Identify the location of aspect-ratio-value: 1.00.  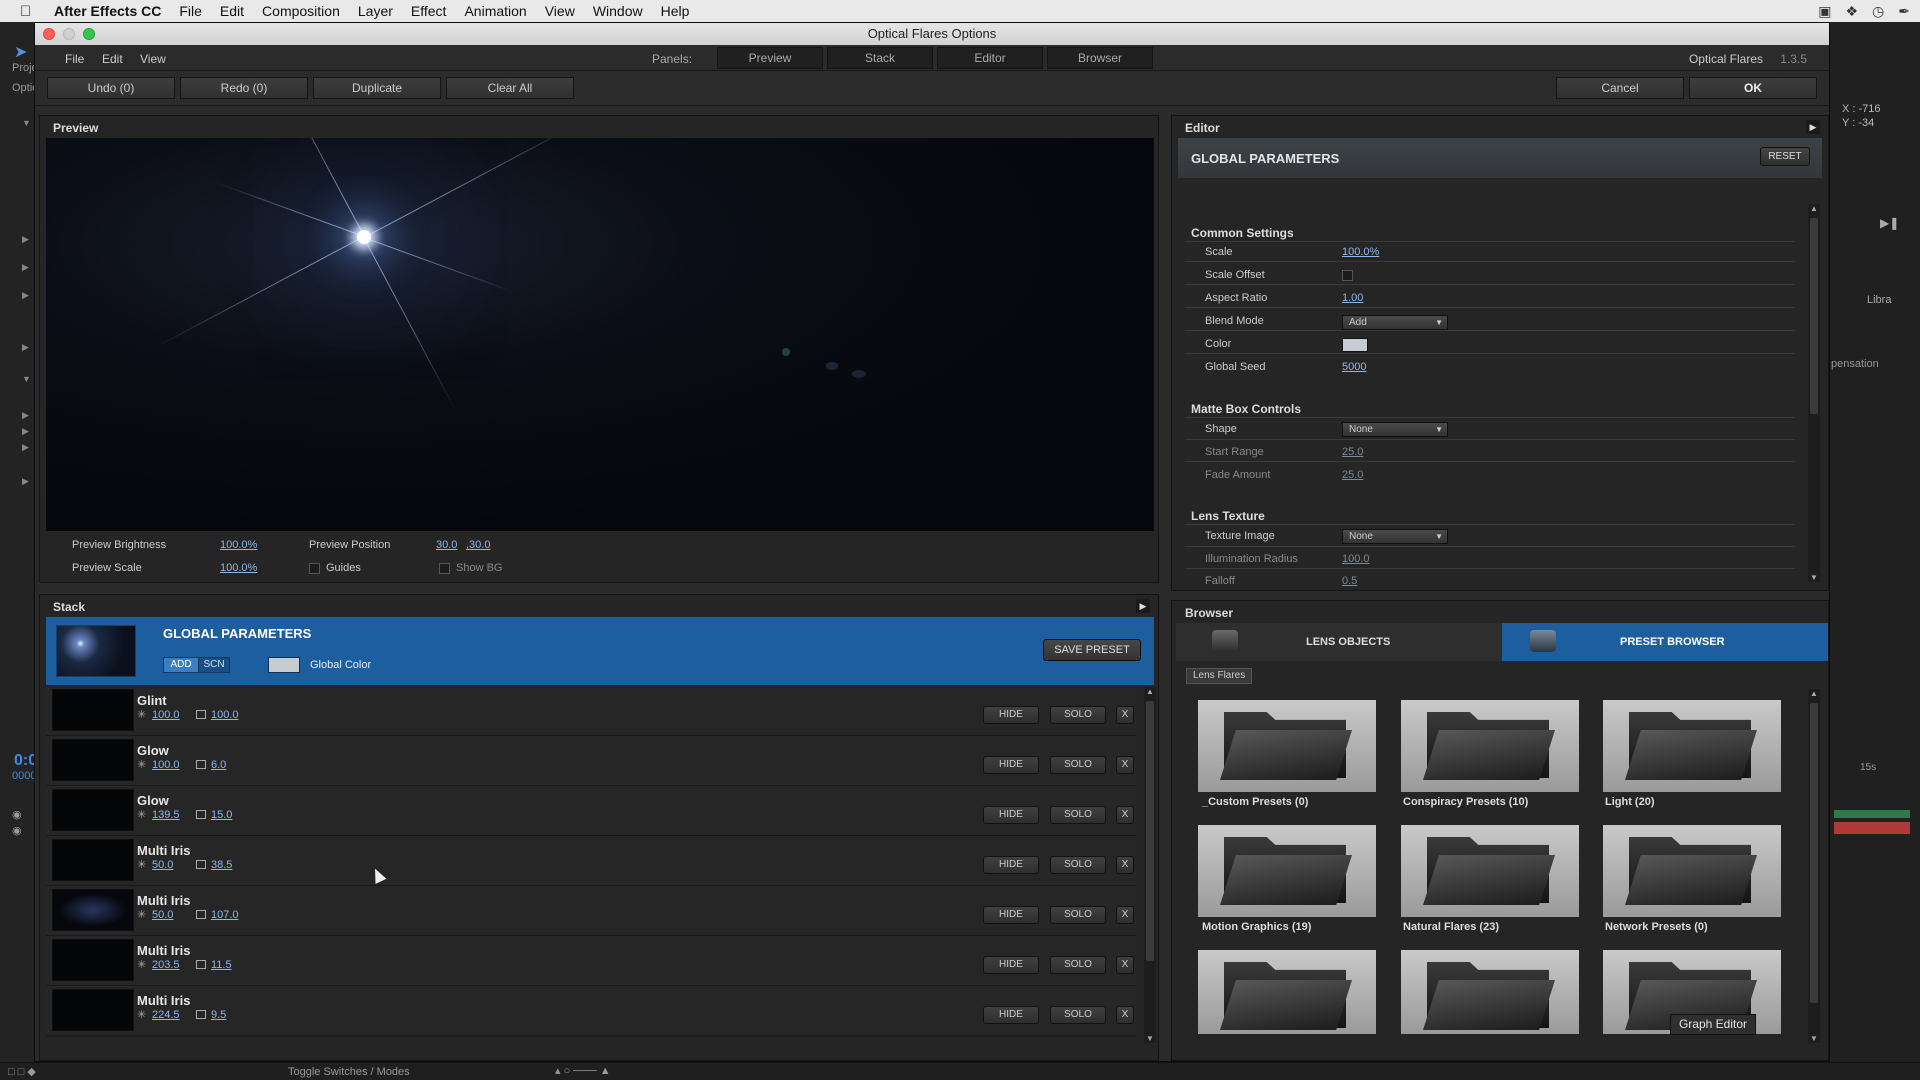
(1352, 298).